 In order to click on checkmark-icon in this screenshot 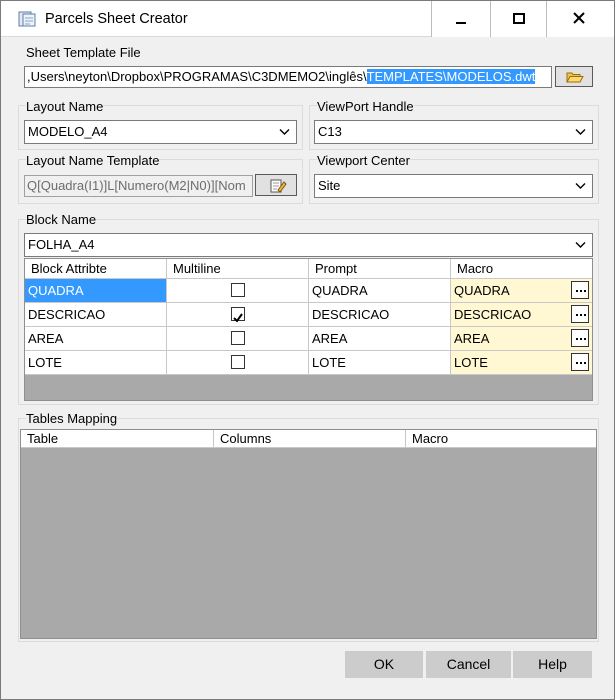, I will do `click(238, 318)`.